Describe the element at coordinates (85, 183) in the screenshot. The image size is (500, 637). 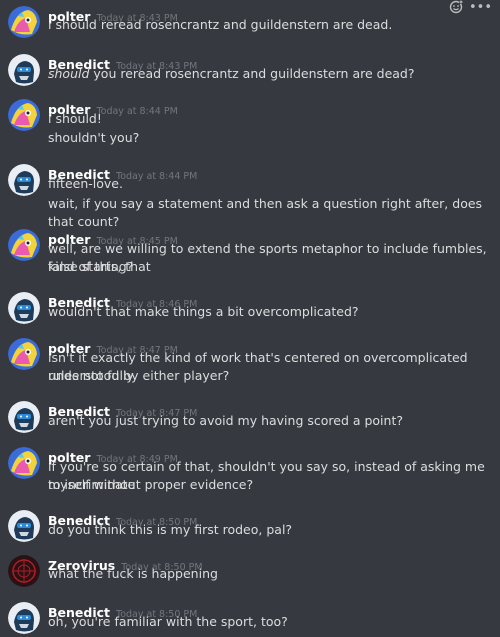
I see `message-text: fifteen-love.` at that location.